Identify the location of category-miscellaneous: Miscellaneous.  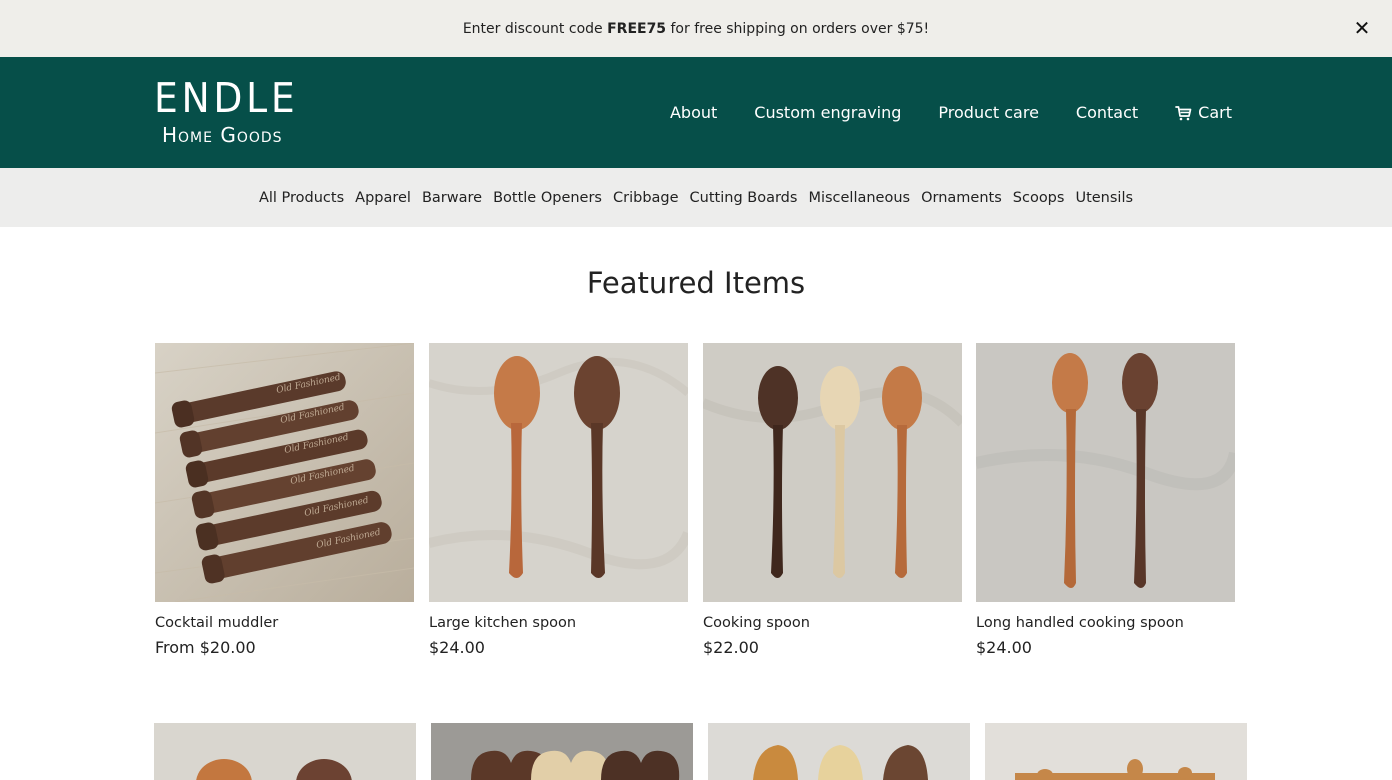
(859, 198).